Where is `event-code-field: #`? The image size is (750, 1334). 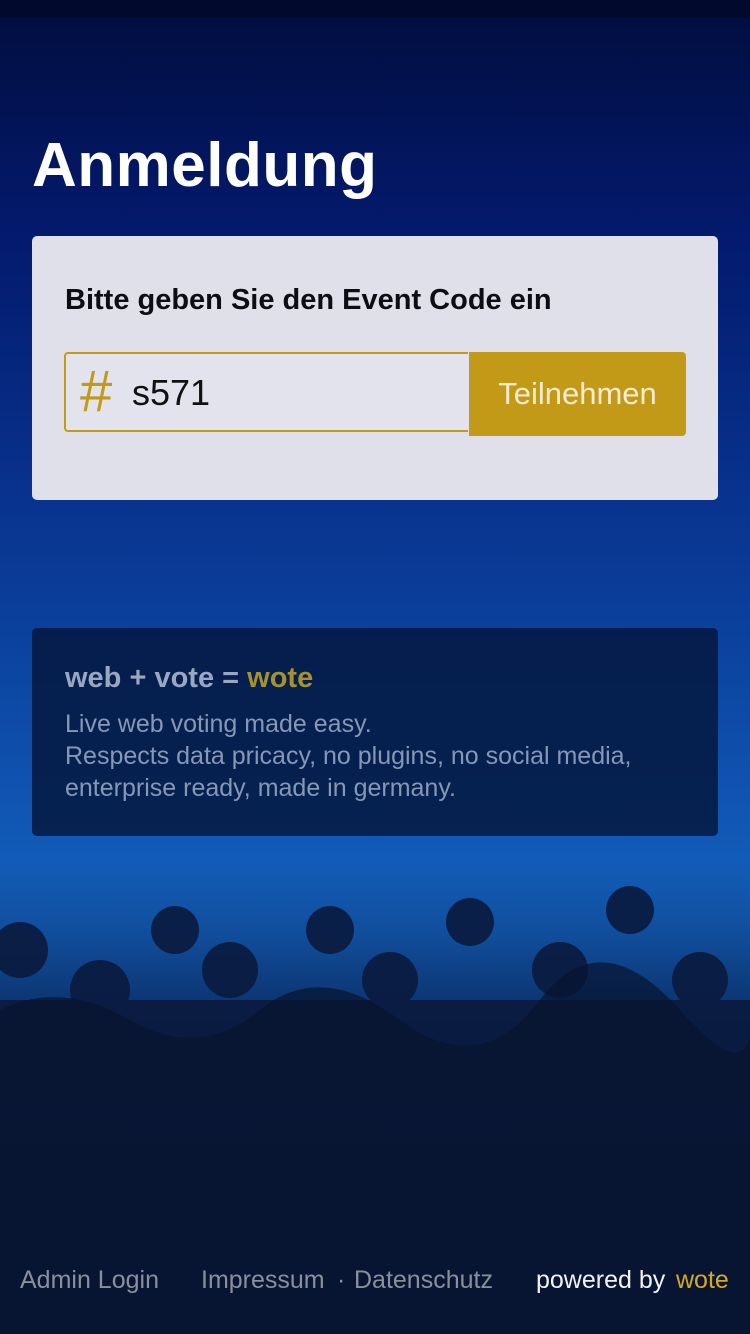
event-code-field: # is located at coordinates (266, 392).